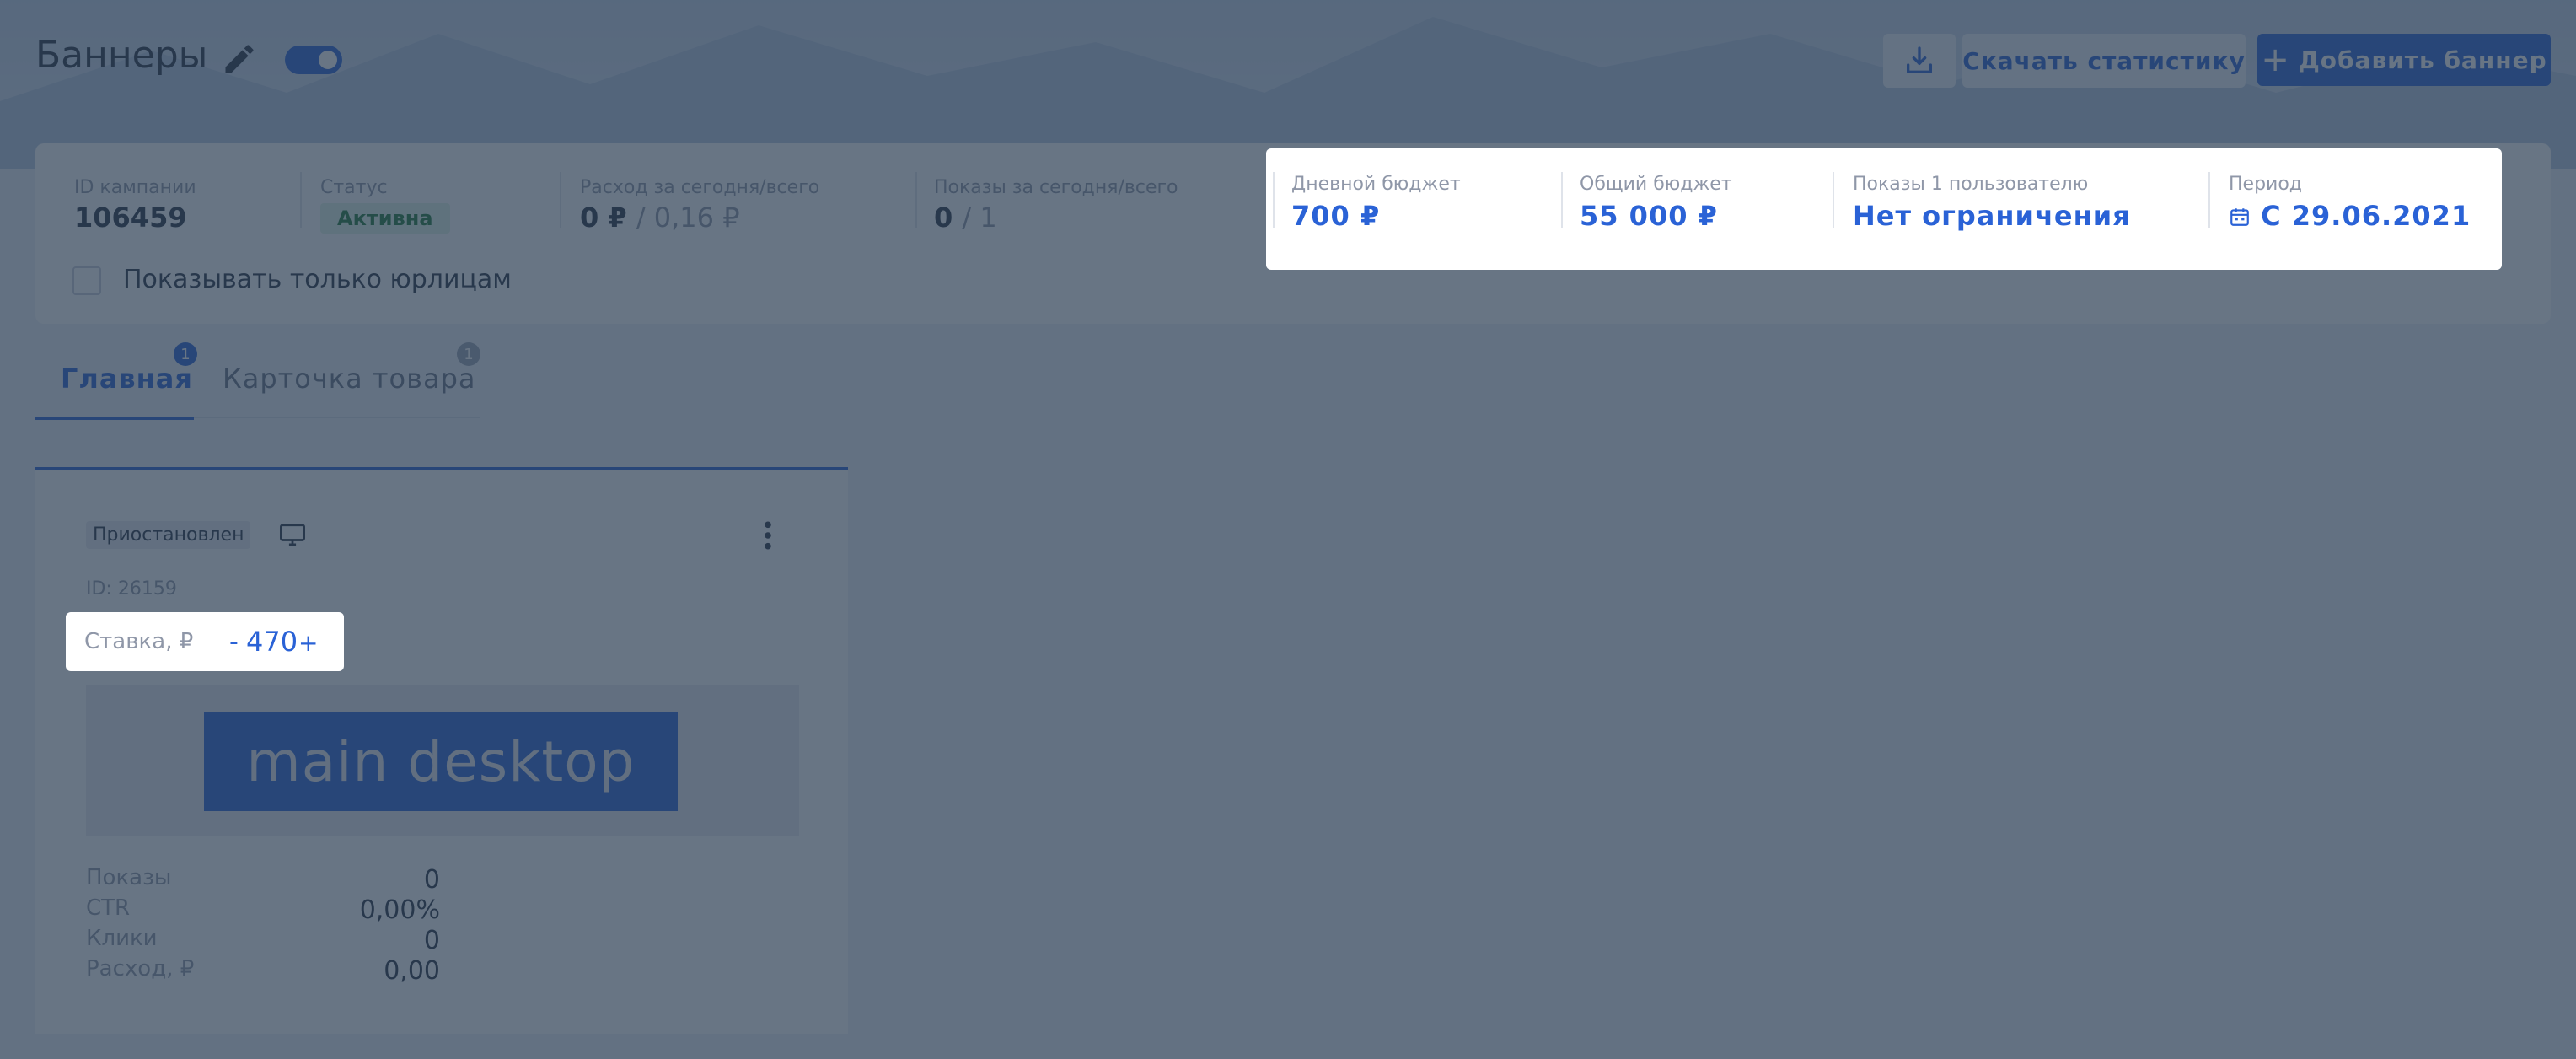  What do you see at coordinates (139, 641) in the screenshot?
I see `rate-label: Ставка, ₽` at bounding box center [139, 641].